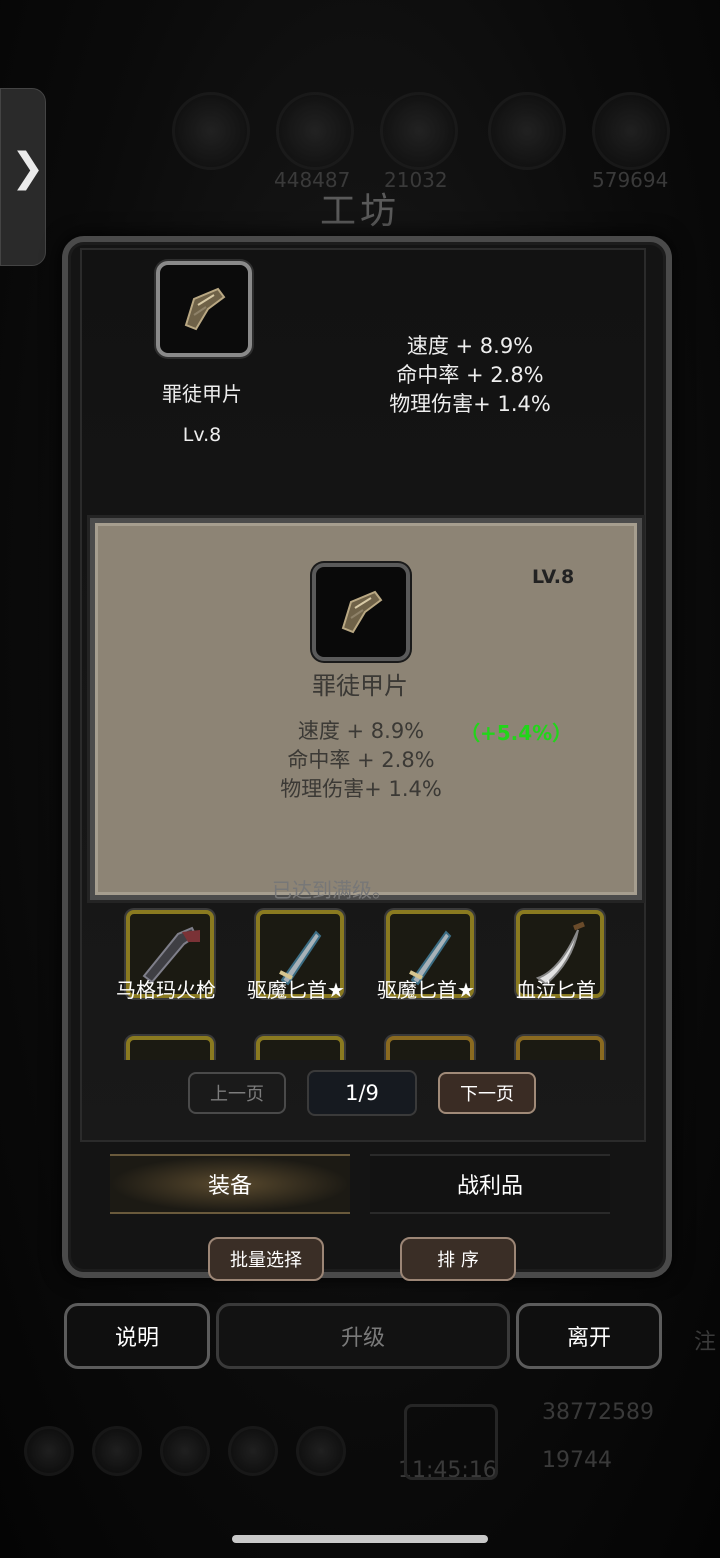  What do you see at coordinates (359, 211) in the screenshot?
I see `page-title: 工坊` at bounding box center [359, 211].